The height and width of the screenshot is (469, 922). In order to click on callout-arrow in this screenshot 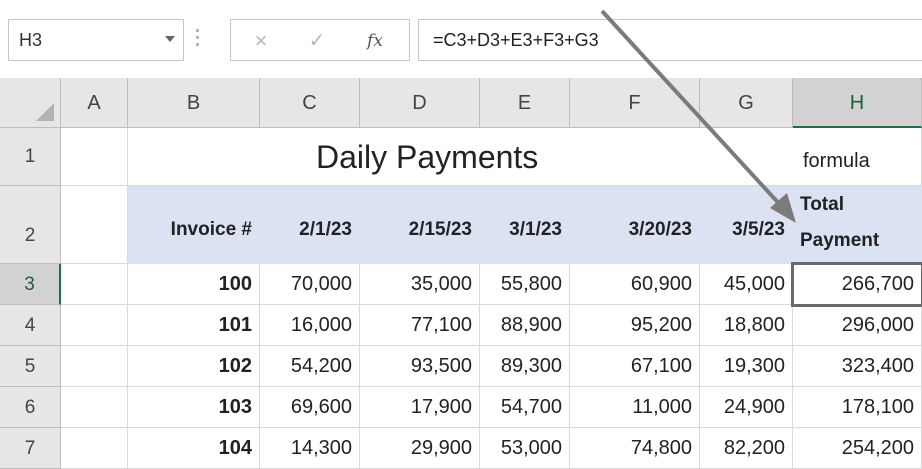, I will do `click(698, 116)`.